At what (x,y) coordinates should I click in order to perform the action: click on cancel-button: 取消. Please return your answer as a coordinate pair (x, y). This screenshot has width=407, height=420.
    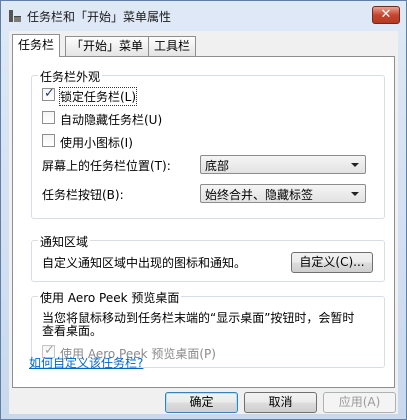
    Looking at the image, I should click on (280, 402).